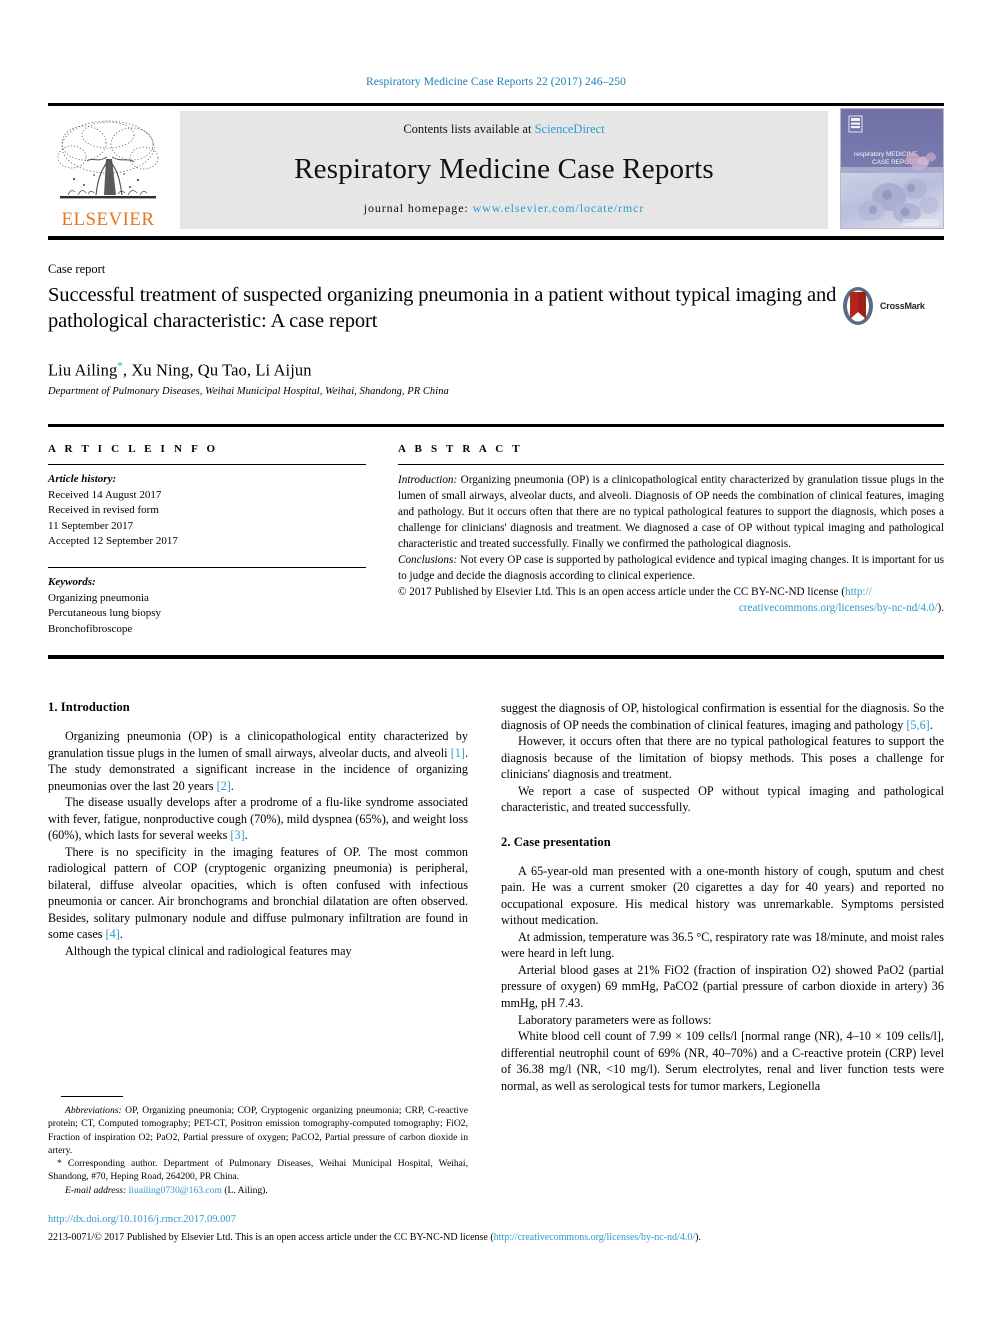 This screenshot has height=1323, width=992. I want to click on abstract-copyright-tail: )., so click(940, 608).